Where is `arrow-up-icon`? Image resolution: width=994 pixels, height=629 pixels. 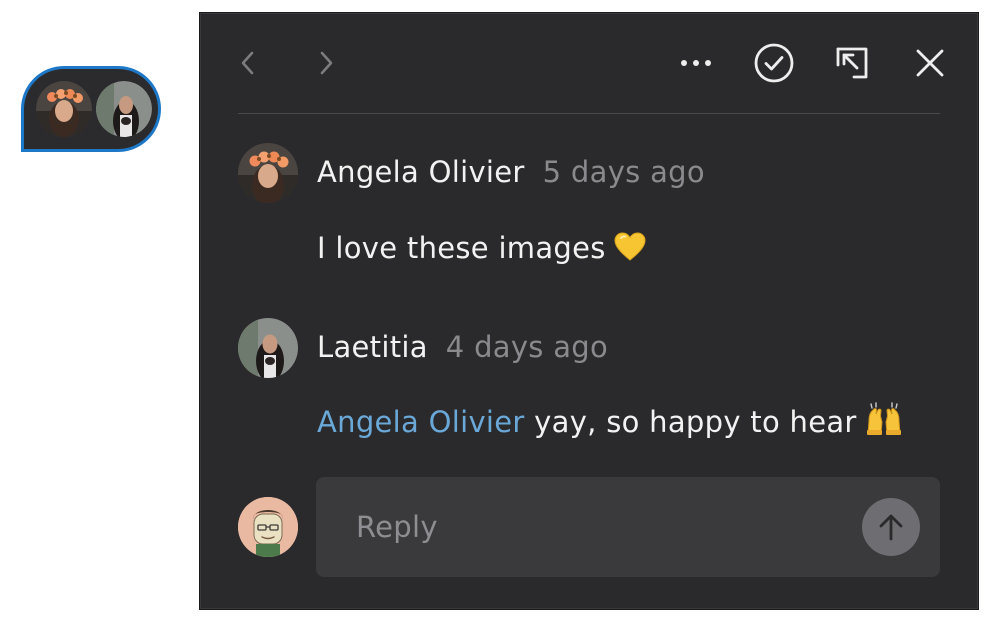 arrow-up-icon is located at coordinates (891, 527).